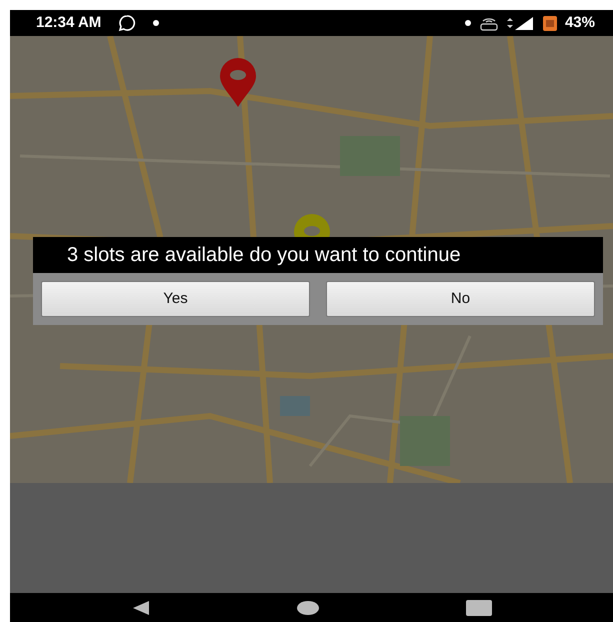 This screenshot has height=622, width=613. I want to click on clock: 12:34 AM, so click(69, 22).